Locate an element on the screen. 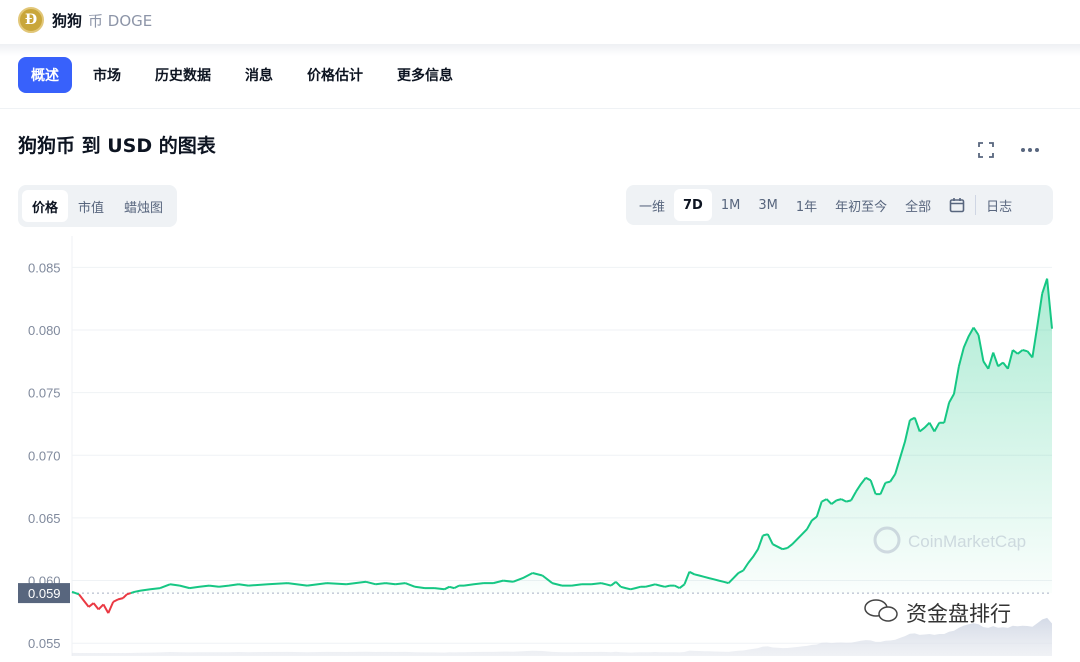  wechat-overlay-watermark: 资金盘排行 is located at coordinates (937, 612).